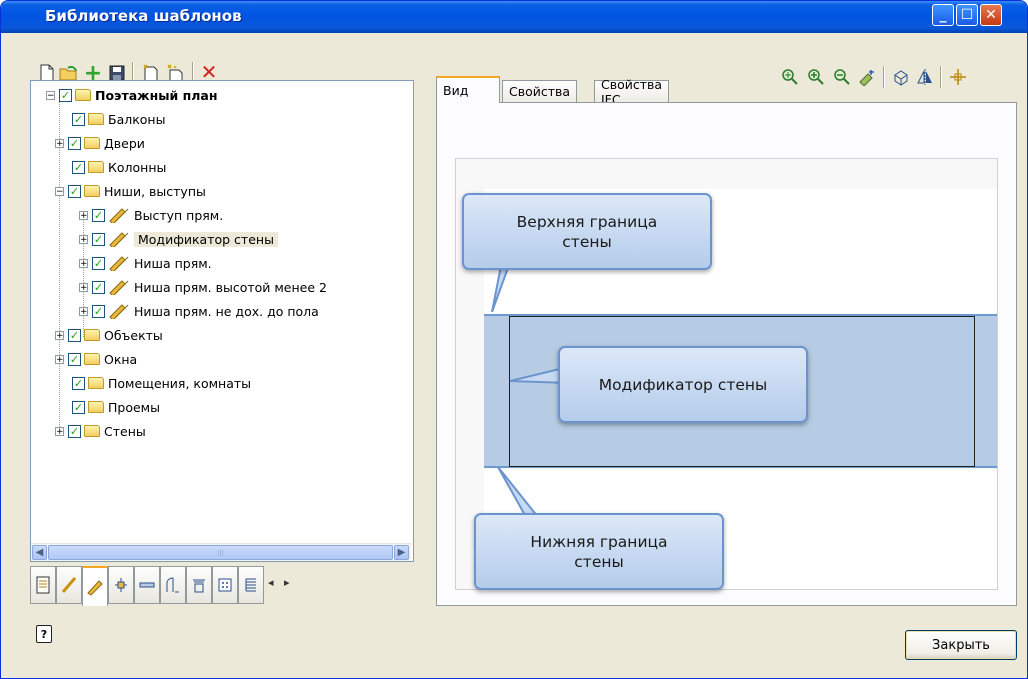  I want to click on tab-view: Вид, so click(468, 89).